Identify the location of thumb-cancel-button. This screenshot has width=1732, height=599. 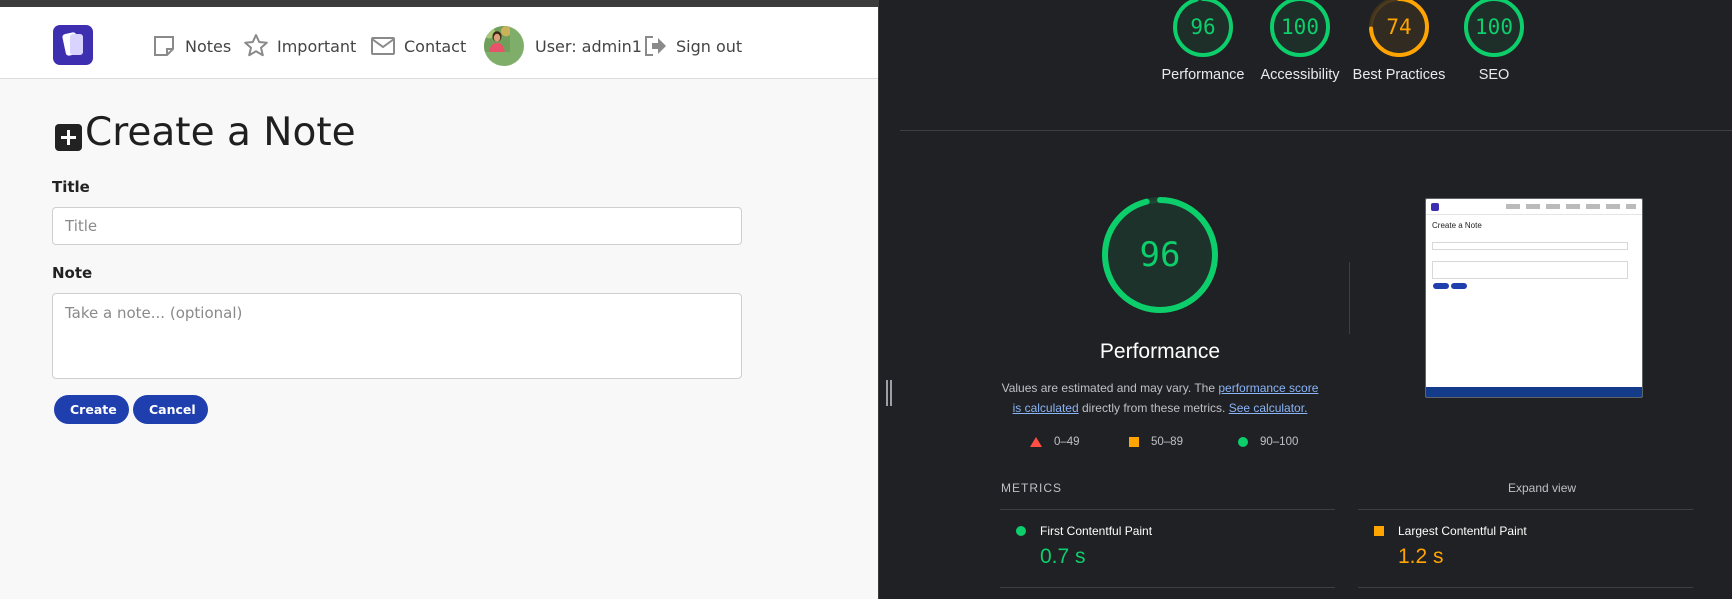
(1459, 286).